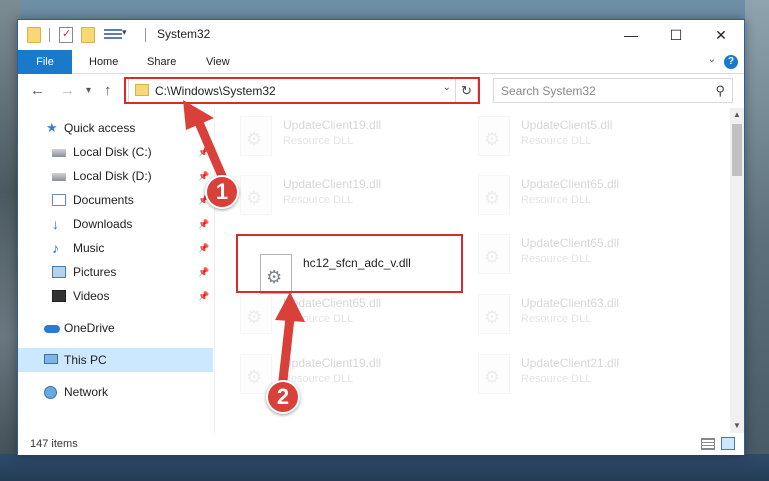 Image resolution: width=769 pixels, height=481 pixels. Describe the element at coordinates (215, 91) in the screenshot. I see `address-path: C:\Windows\System32` at that location.